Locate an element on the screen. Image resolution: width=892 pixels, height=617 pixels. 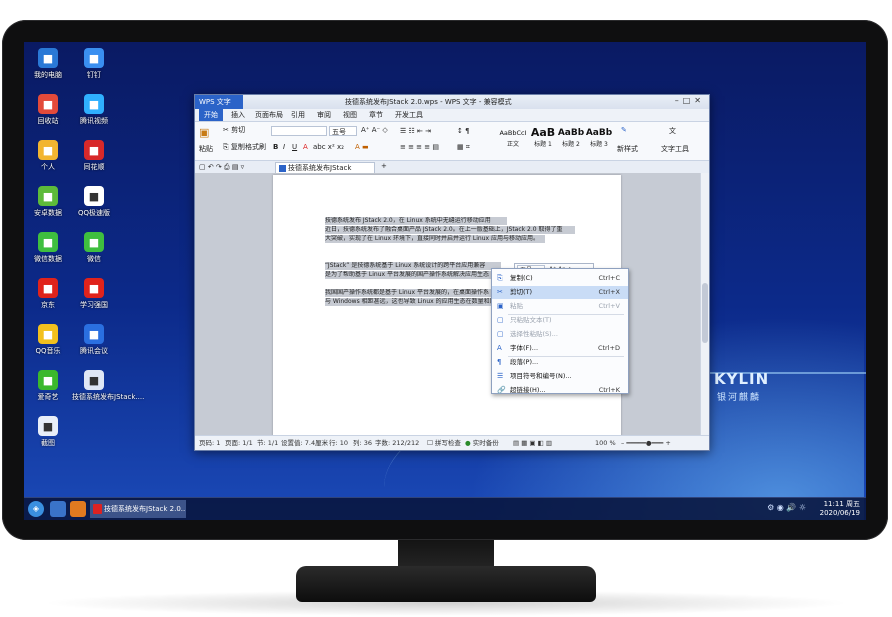
italic-button: I is located at coordinates (284, 147).